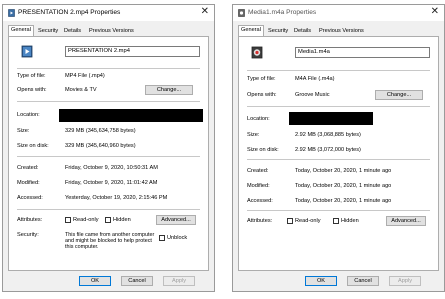 This screenshot has width=445, height=299. What do you see at coordinates (100, 146) in the screenshot?
I see `size-on-disk-value: 329 MB (345,640,960 bytes)` at bounding box center [100, 146].